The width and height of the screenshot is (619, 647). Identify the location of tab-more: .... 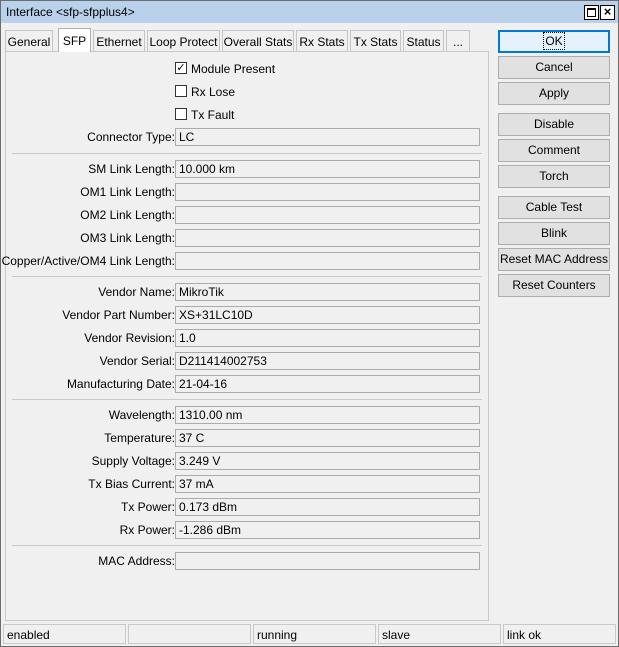
(458, 41).